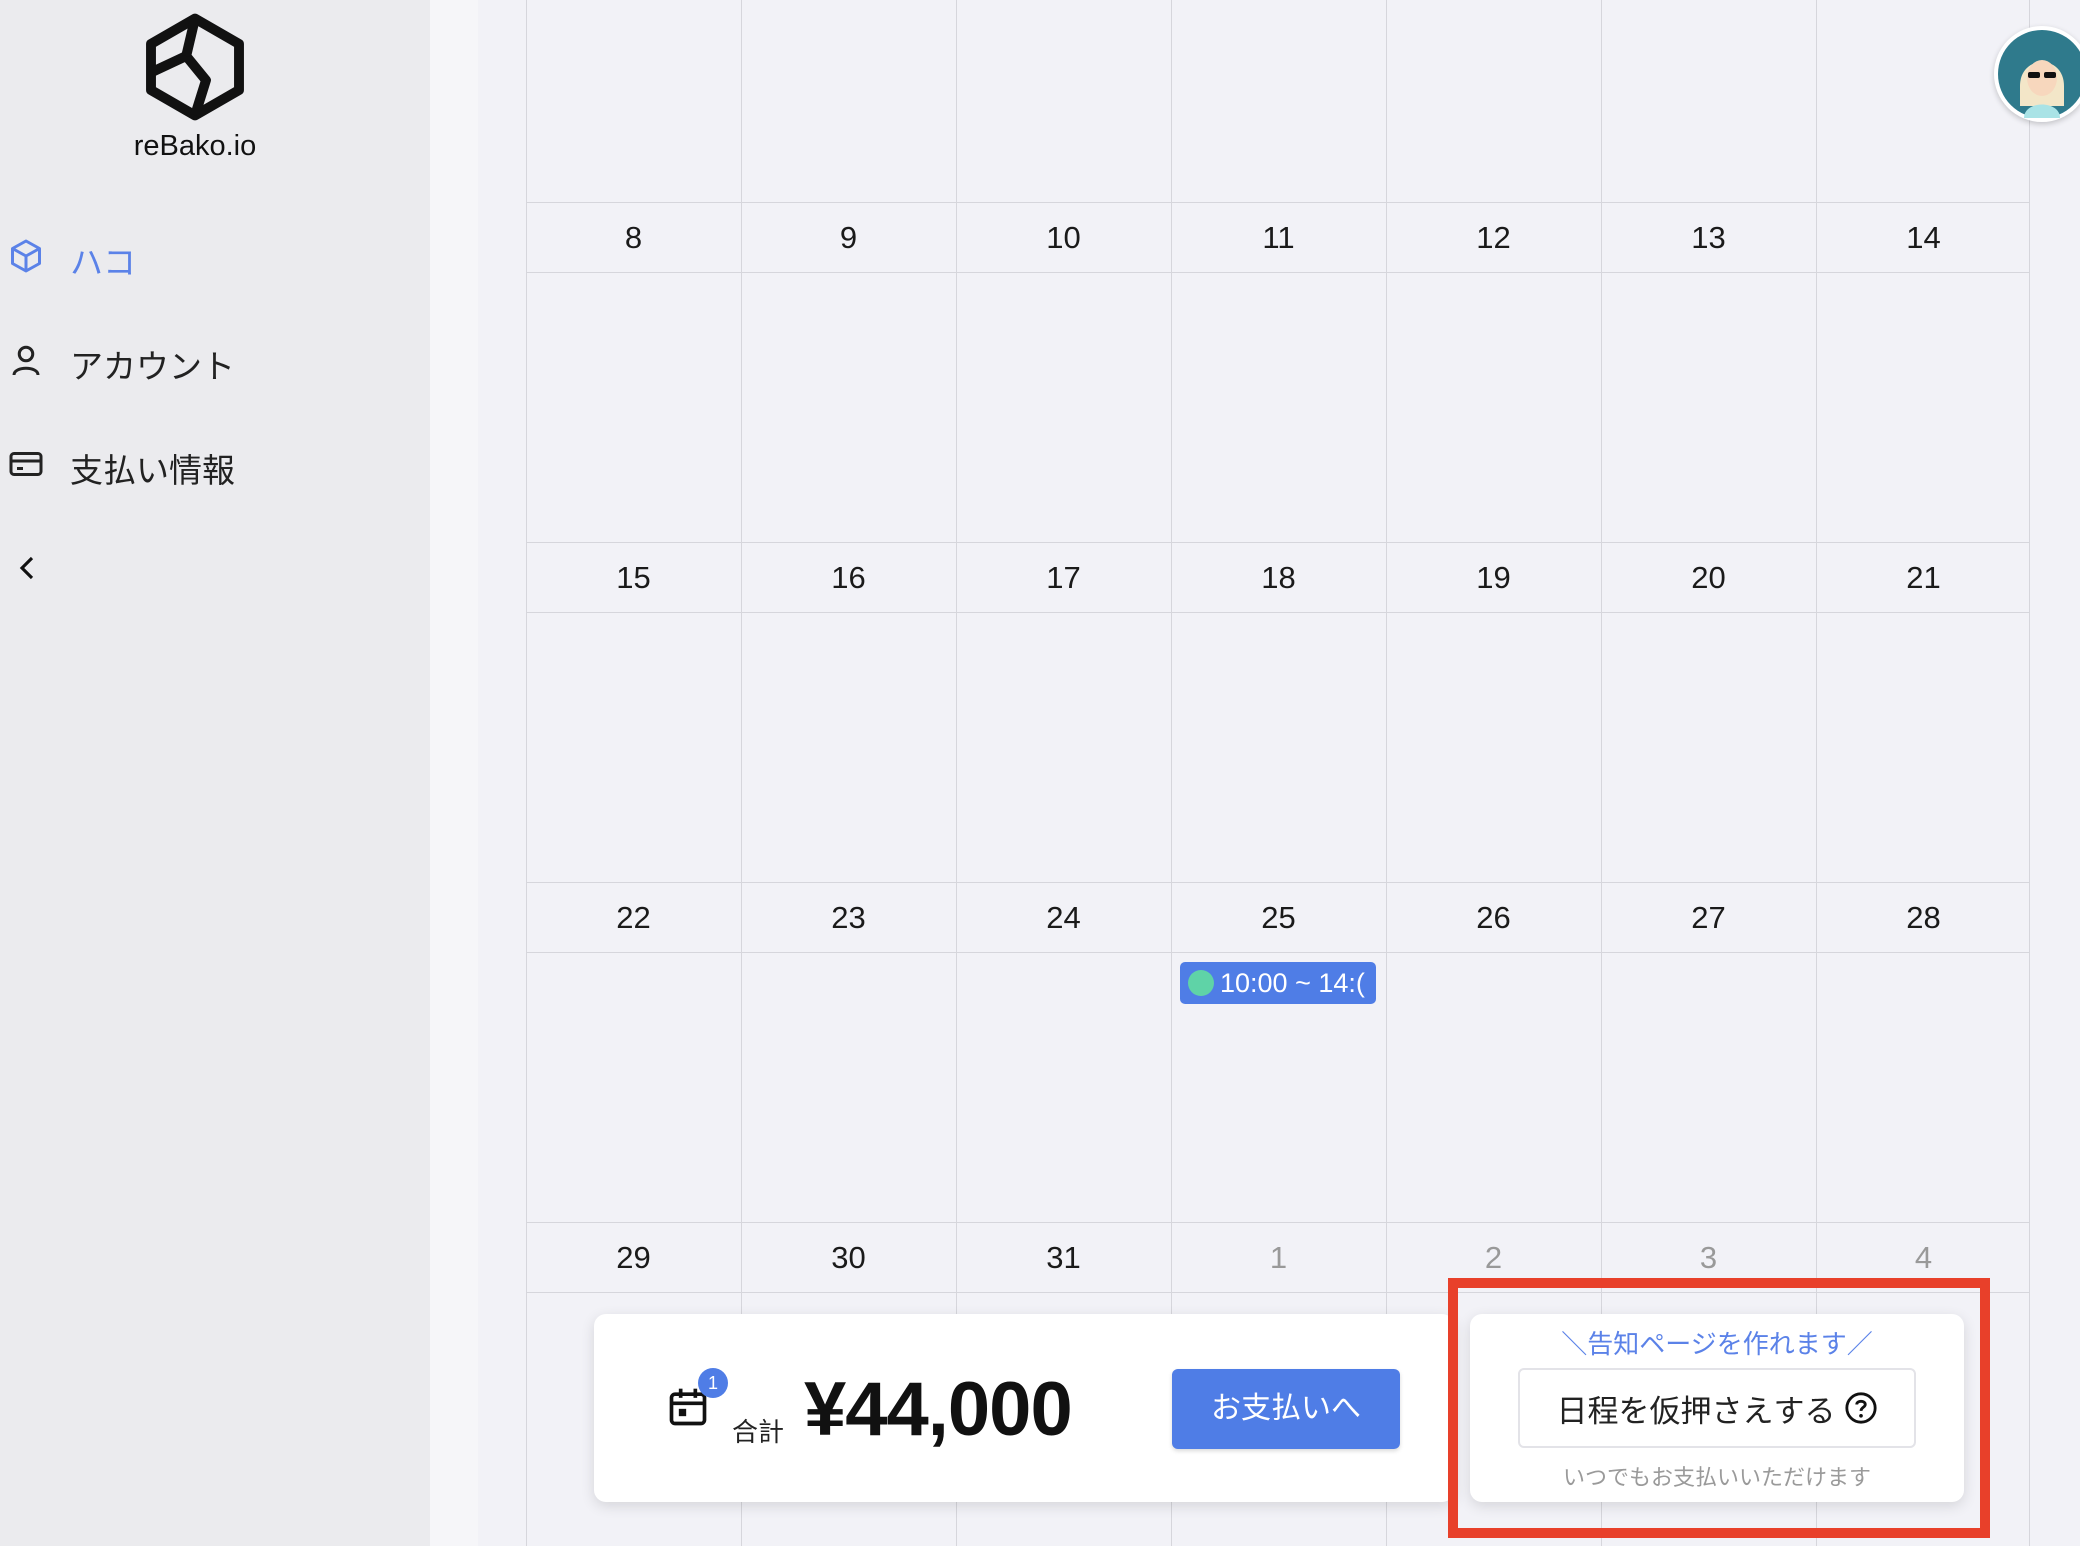  I want to click on day-cell: 20, so click(1708, 578).